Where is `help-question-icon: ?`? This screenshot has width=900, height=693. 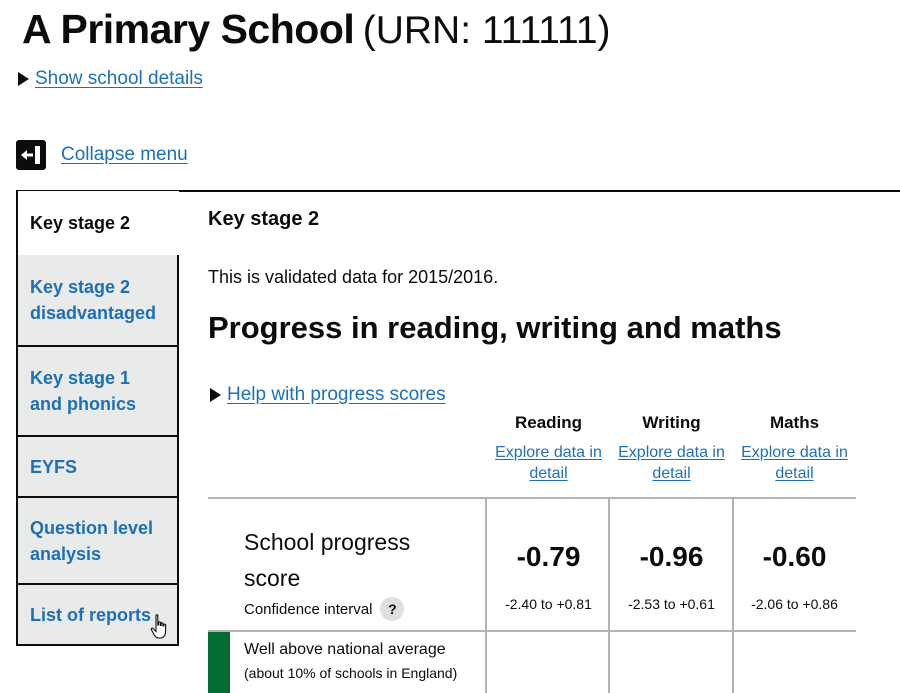
help-question-icon: ? is located at coordinates (392, 609).